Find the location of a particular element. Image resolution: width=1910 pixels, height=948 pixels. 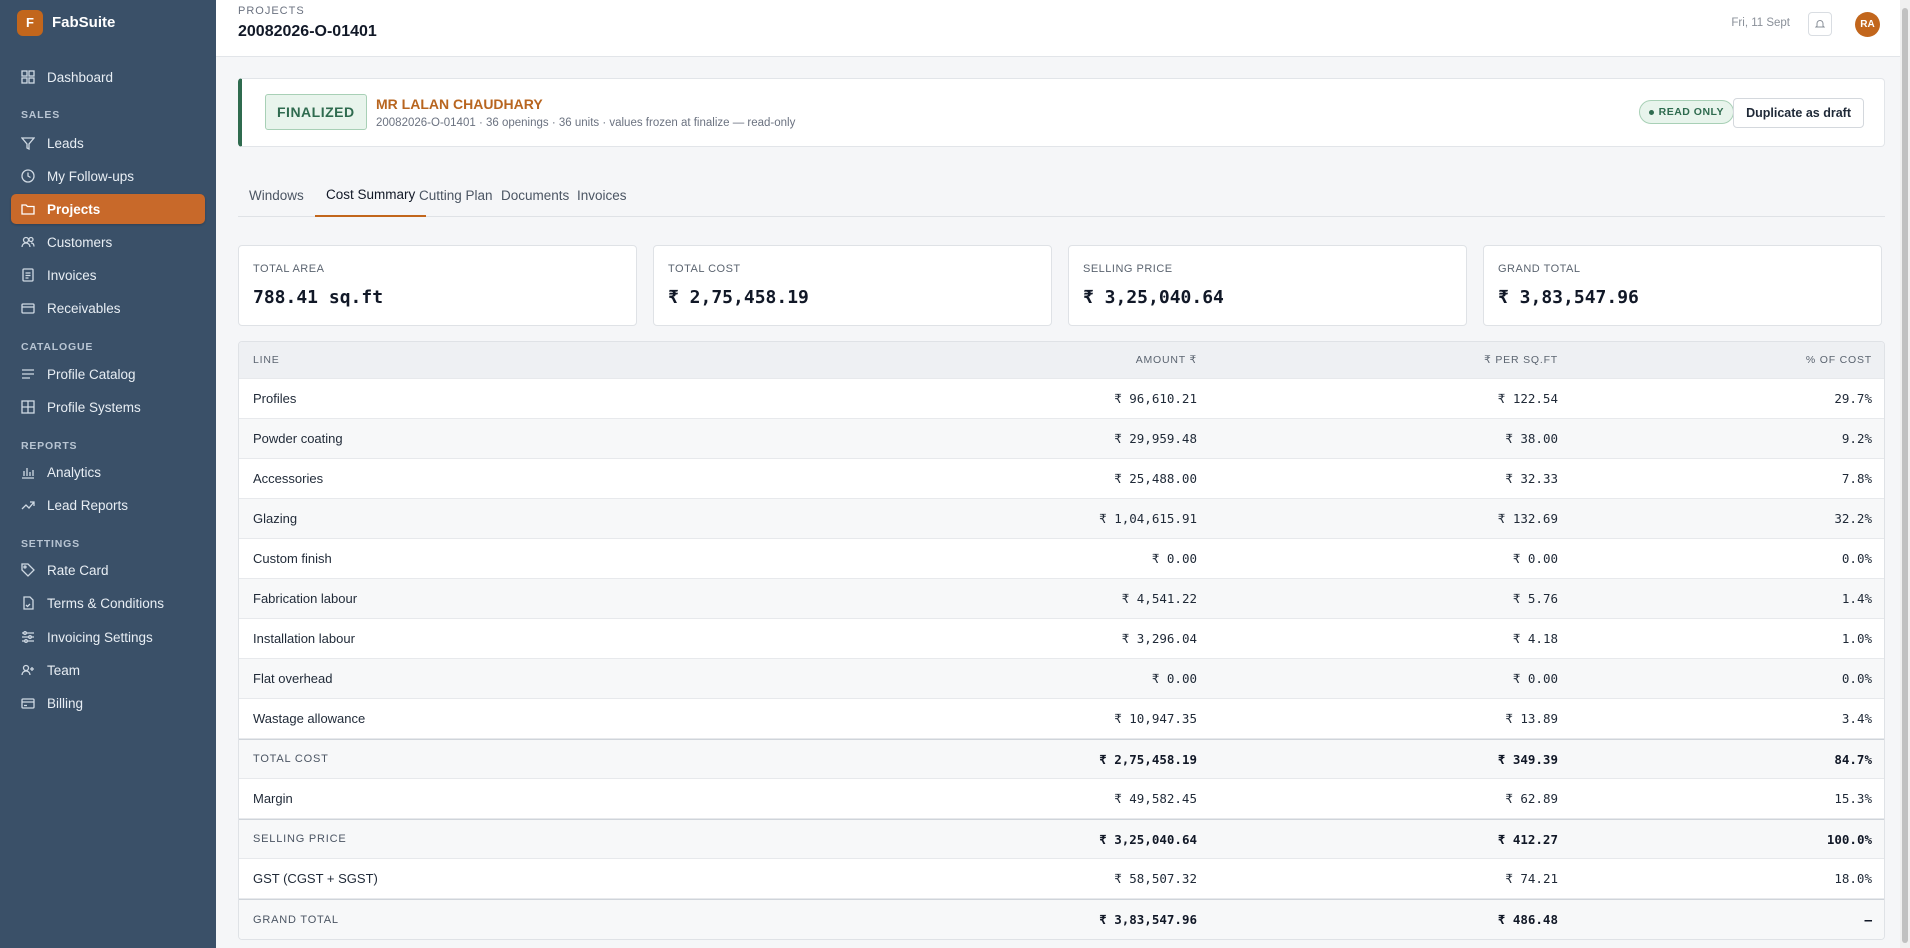

duplicate-as-draft-button: Duplicate as draft is located at coordinates (1798, 113).